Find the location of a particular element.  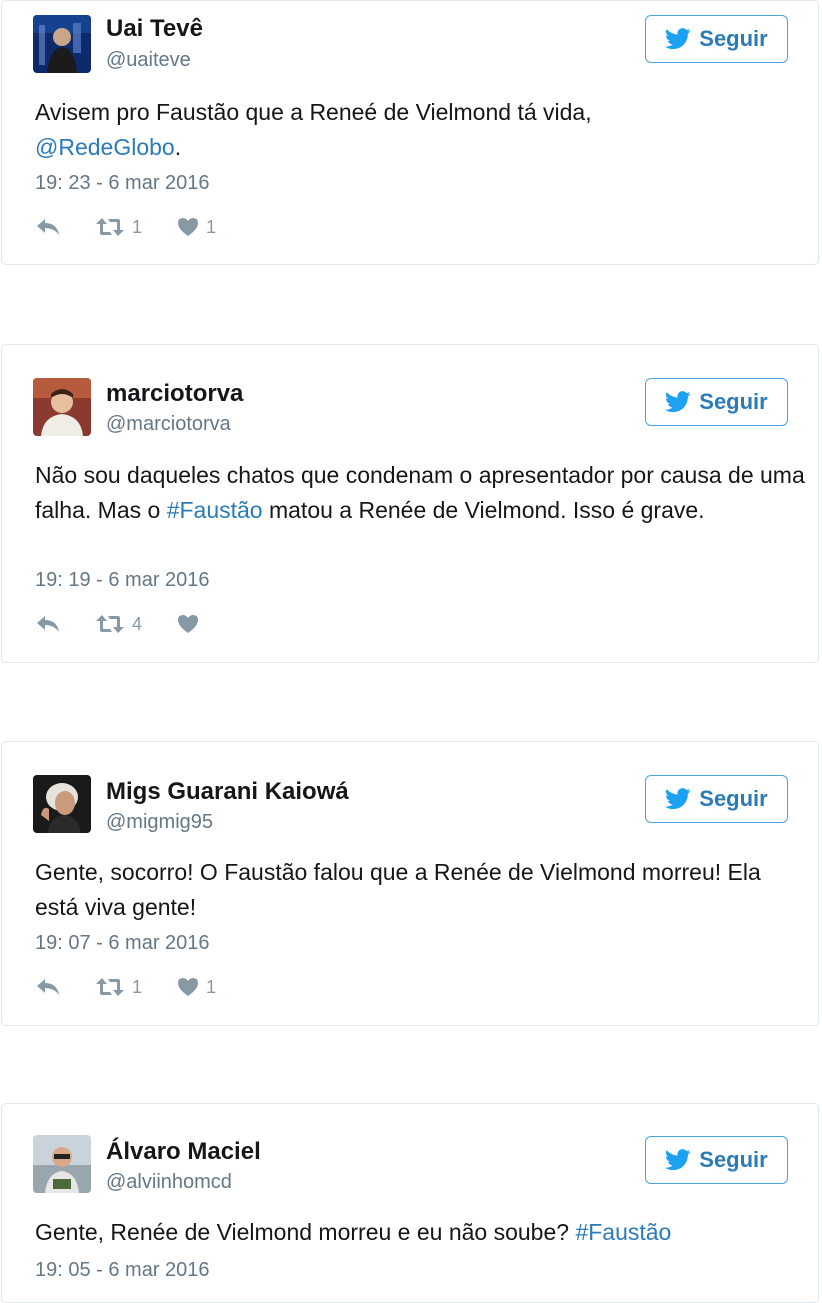

user-name: Álvaro Maciel is located at coordinates (183, 1152).